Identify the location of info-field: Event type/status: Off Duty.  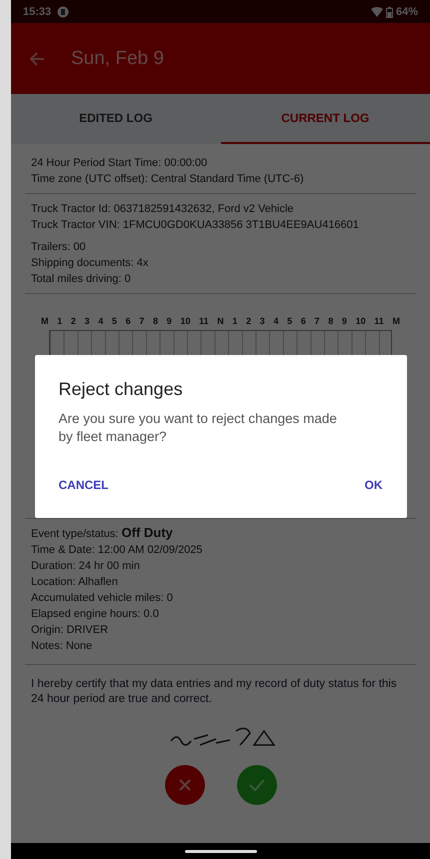
(220, 533).